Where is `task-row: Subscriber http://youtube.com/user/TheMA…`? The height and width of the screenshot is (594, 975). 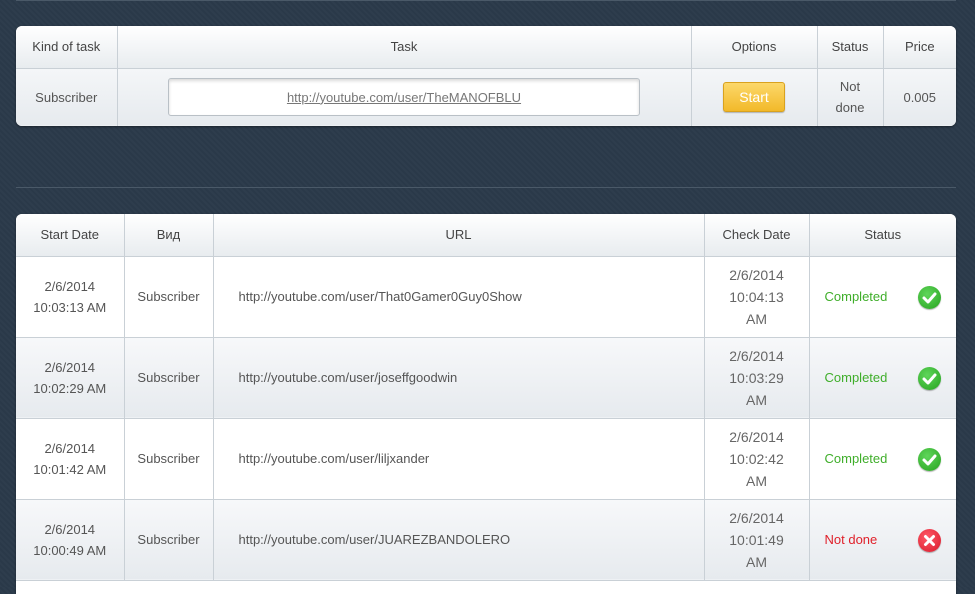
task-row: Subscriber http://youtube.com/user/TheMA… is located at coordinates (486, 97).